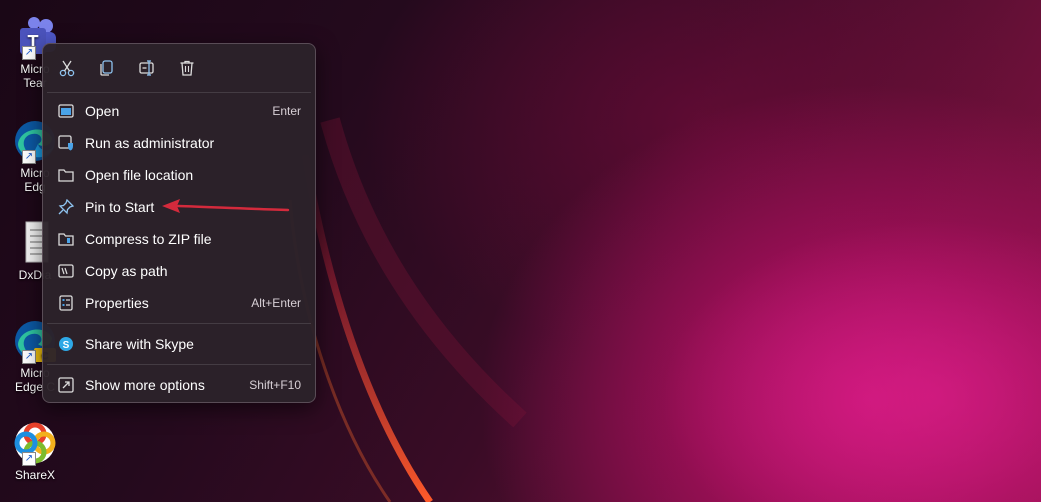 This screenshot has height=502, width=1041. Describe the element at coordinates (66, 143) in the screenshot. I see `shield-window-icon` at that location.